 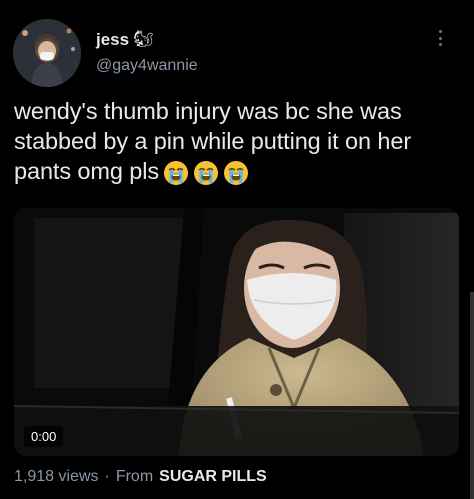 What do you see at coordinates (134, 476) in the screenshot?
I see `from-label: From` at bounding box center [134, 476].